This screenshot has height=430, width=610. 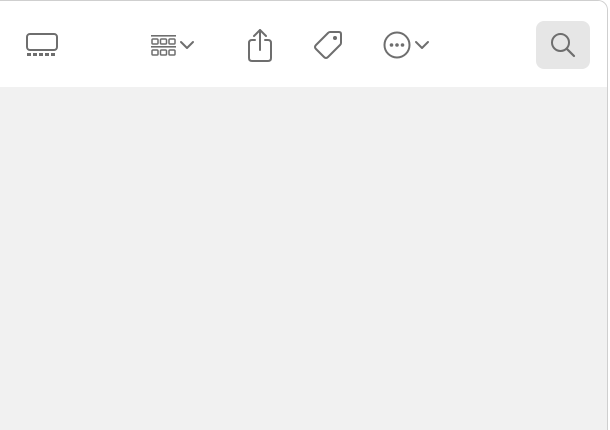 I want to click on gallery-view-button, so click(x=42, y=45).